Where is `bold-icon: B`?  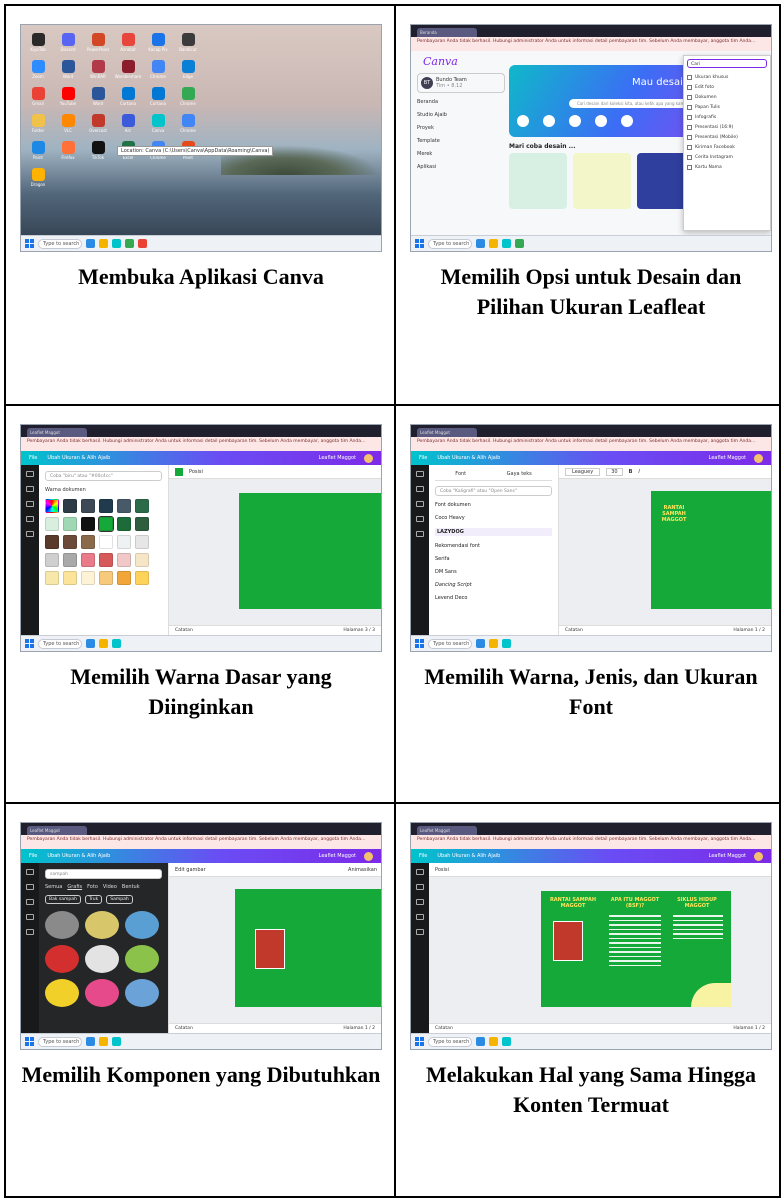 bold-icon: B is located at coordinates (631, 472).